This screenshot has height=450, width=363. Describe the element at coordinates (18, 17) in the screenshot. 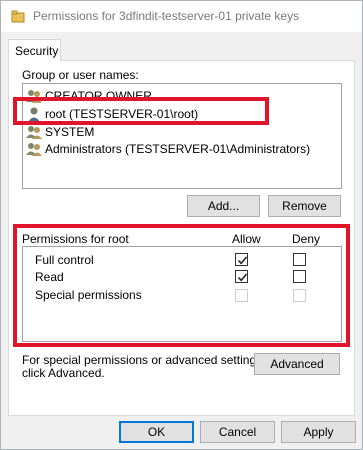

I see `shield-folder-icon` at that location.